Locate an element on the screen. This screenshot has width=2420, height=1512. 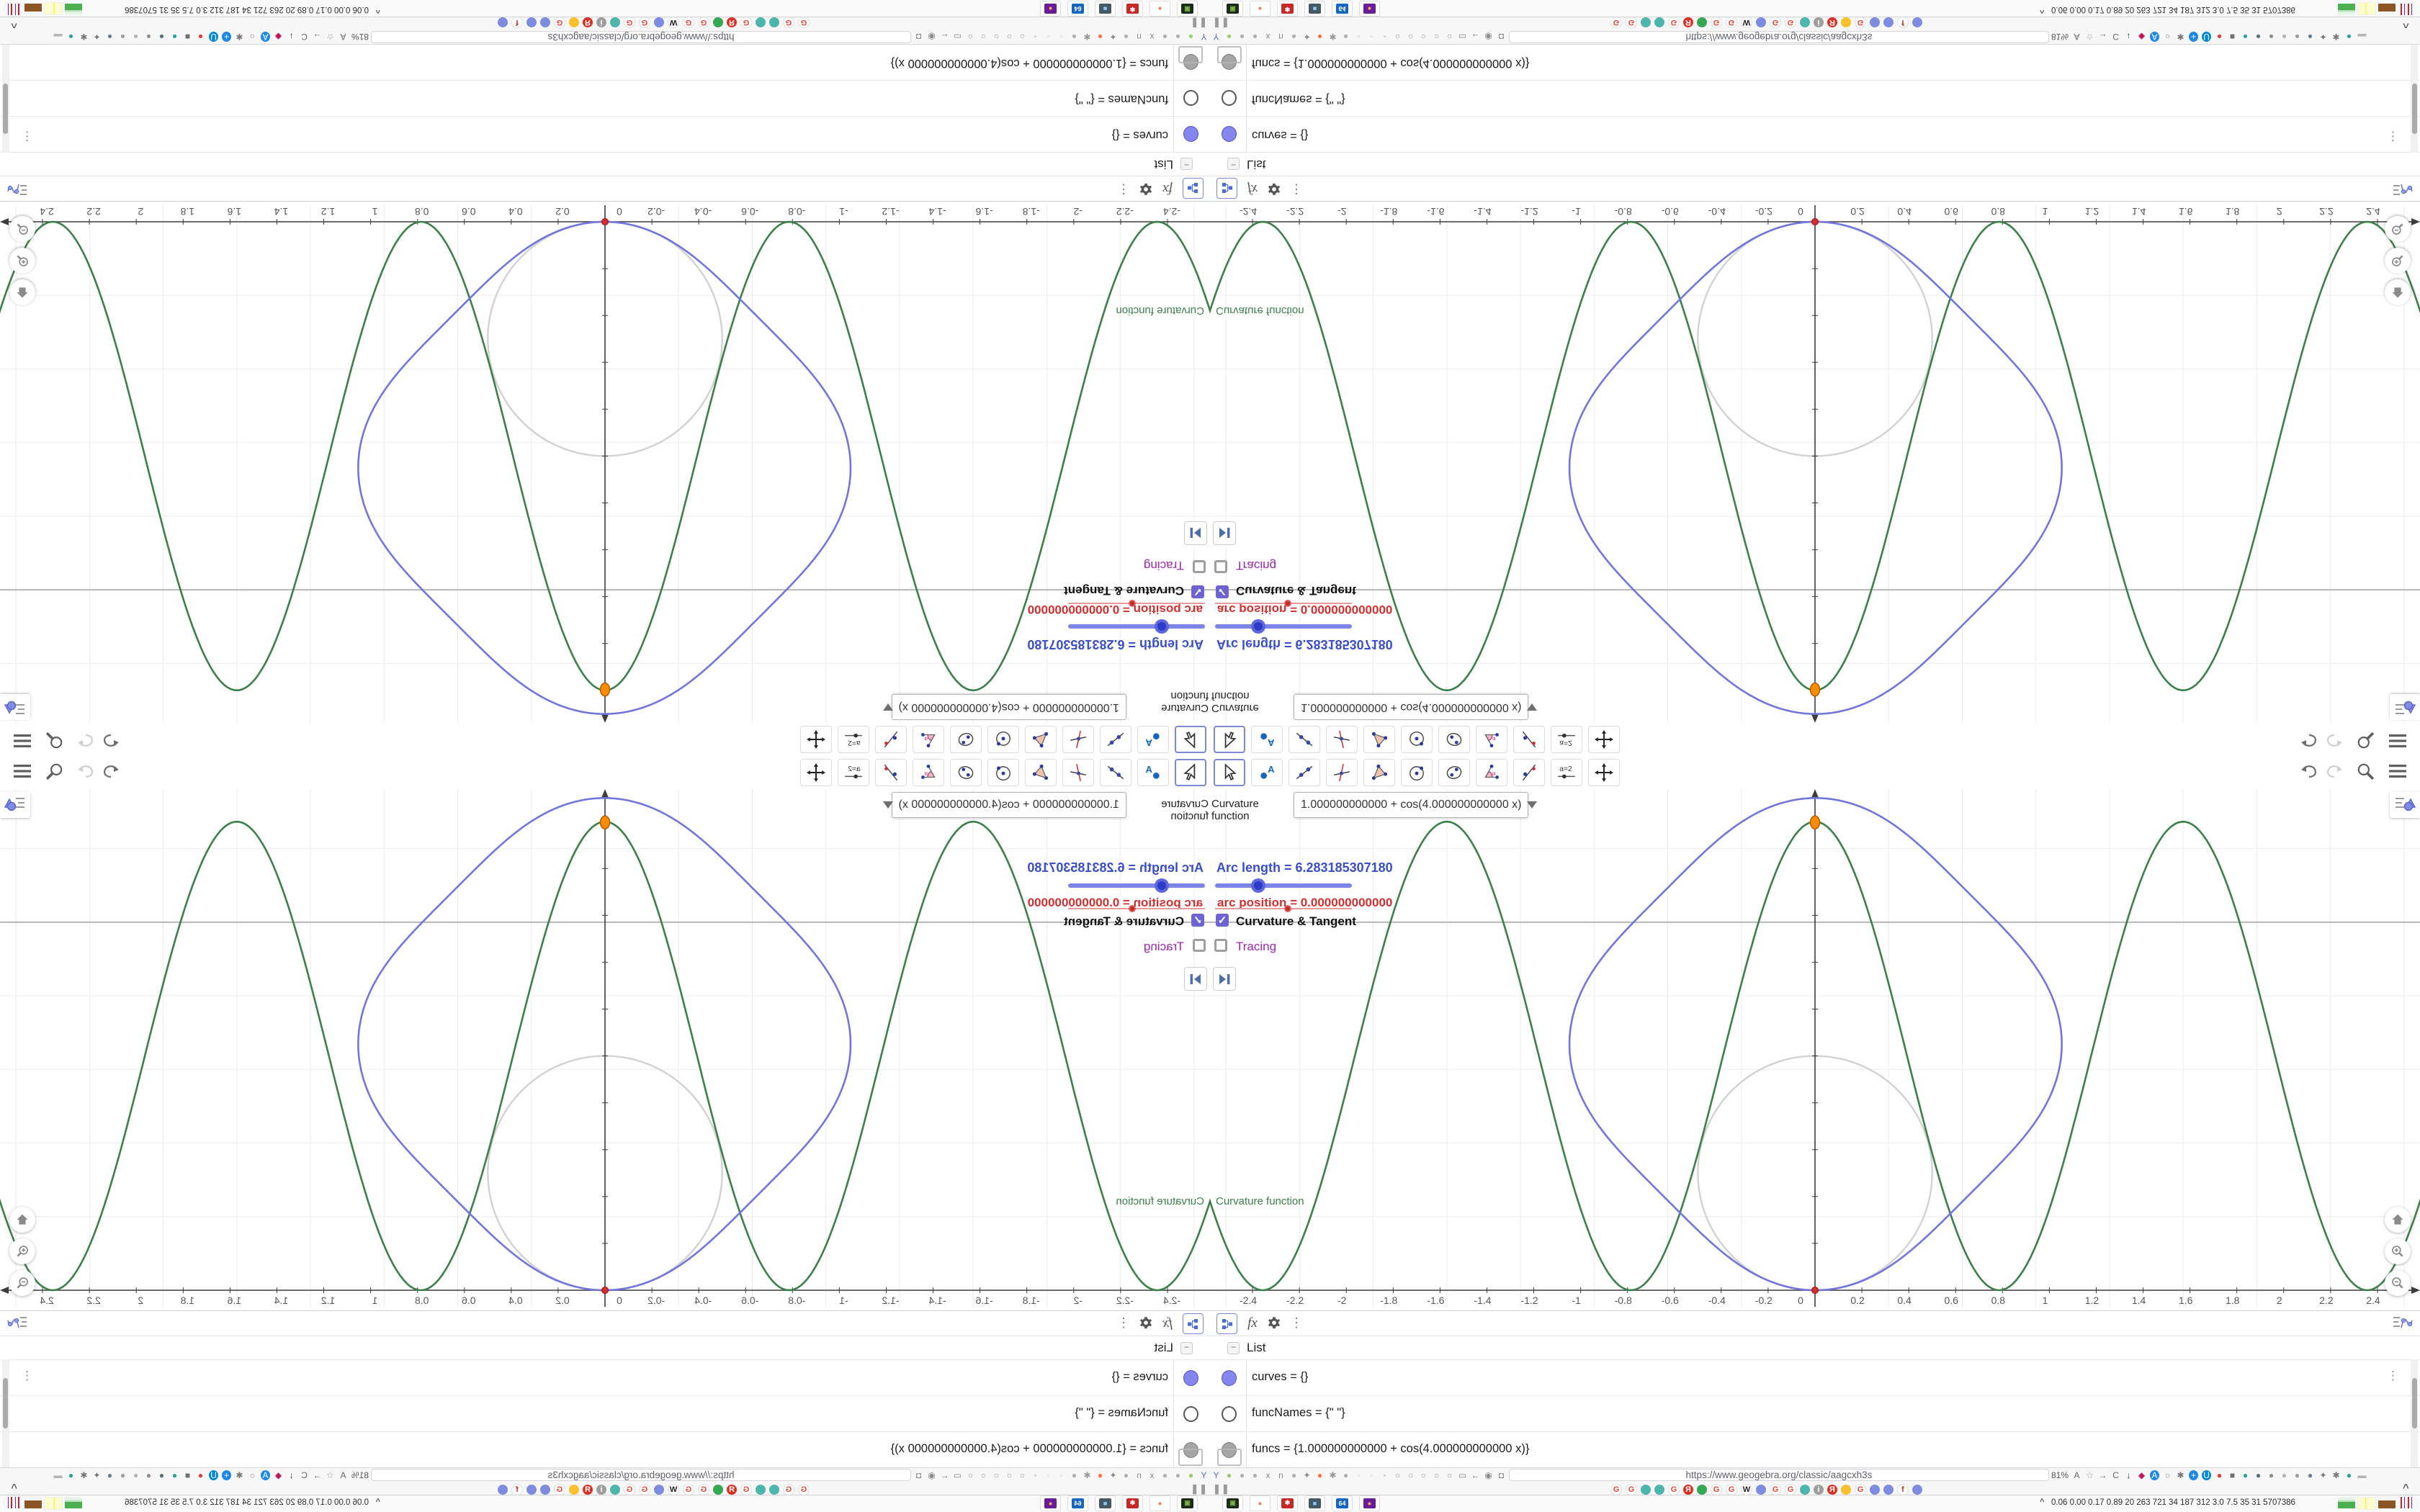
algebra-more-button: ⋮ is located at coordinates (1296, 189).